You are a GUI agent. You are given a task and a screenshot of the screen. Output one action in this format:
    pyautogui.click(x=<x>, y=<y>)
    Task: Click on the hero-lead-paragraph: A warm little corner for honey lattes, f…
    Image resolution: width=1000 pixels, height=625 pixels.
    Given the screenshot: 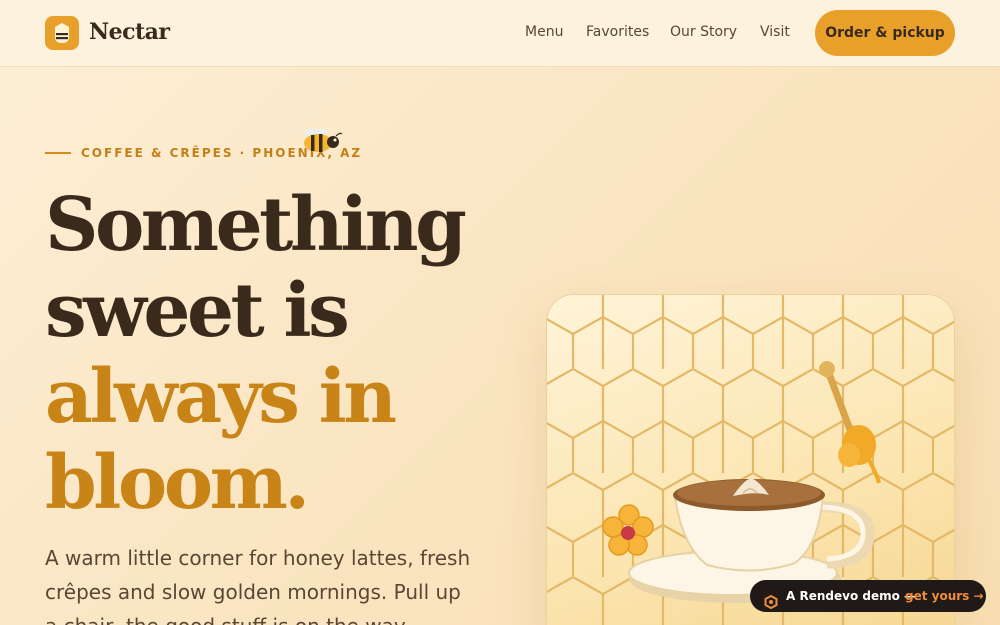 What is the action you would take?
    pyautogui.click(x=258, y=585)
    